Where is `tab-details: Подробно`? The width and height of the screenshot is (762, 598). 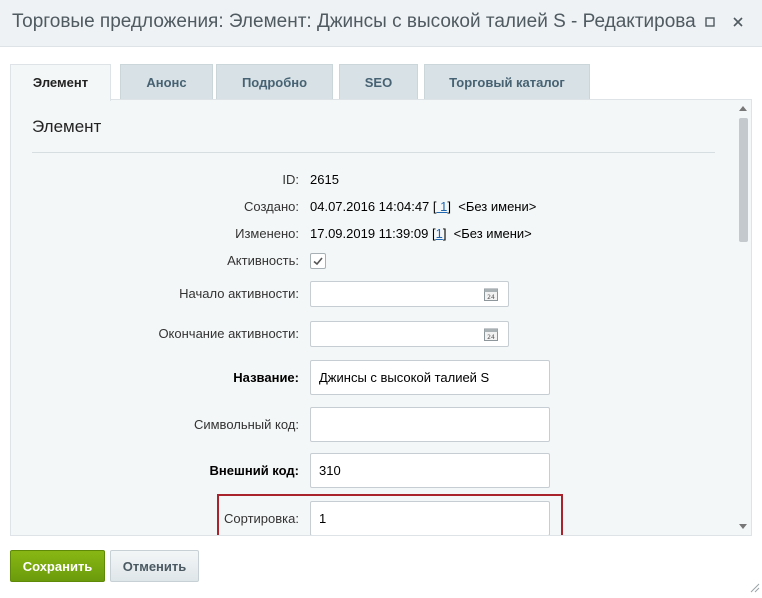
tab-details: Подробно is located at coordinates (274, 81).